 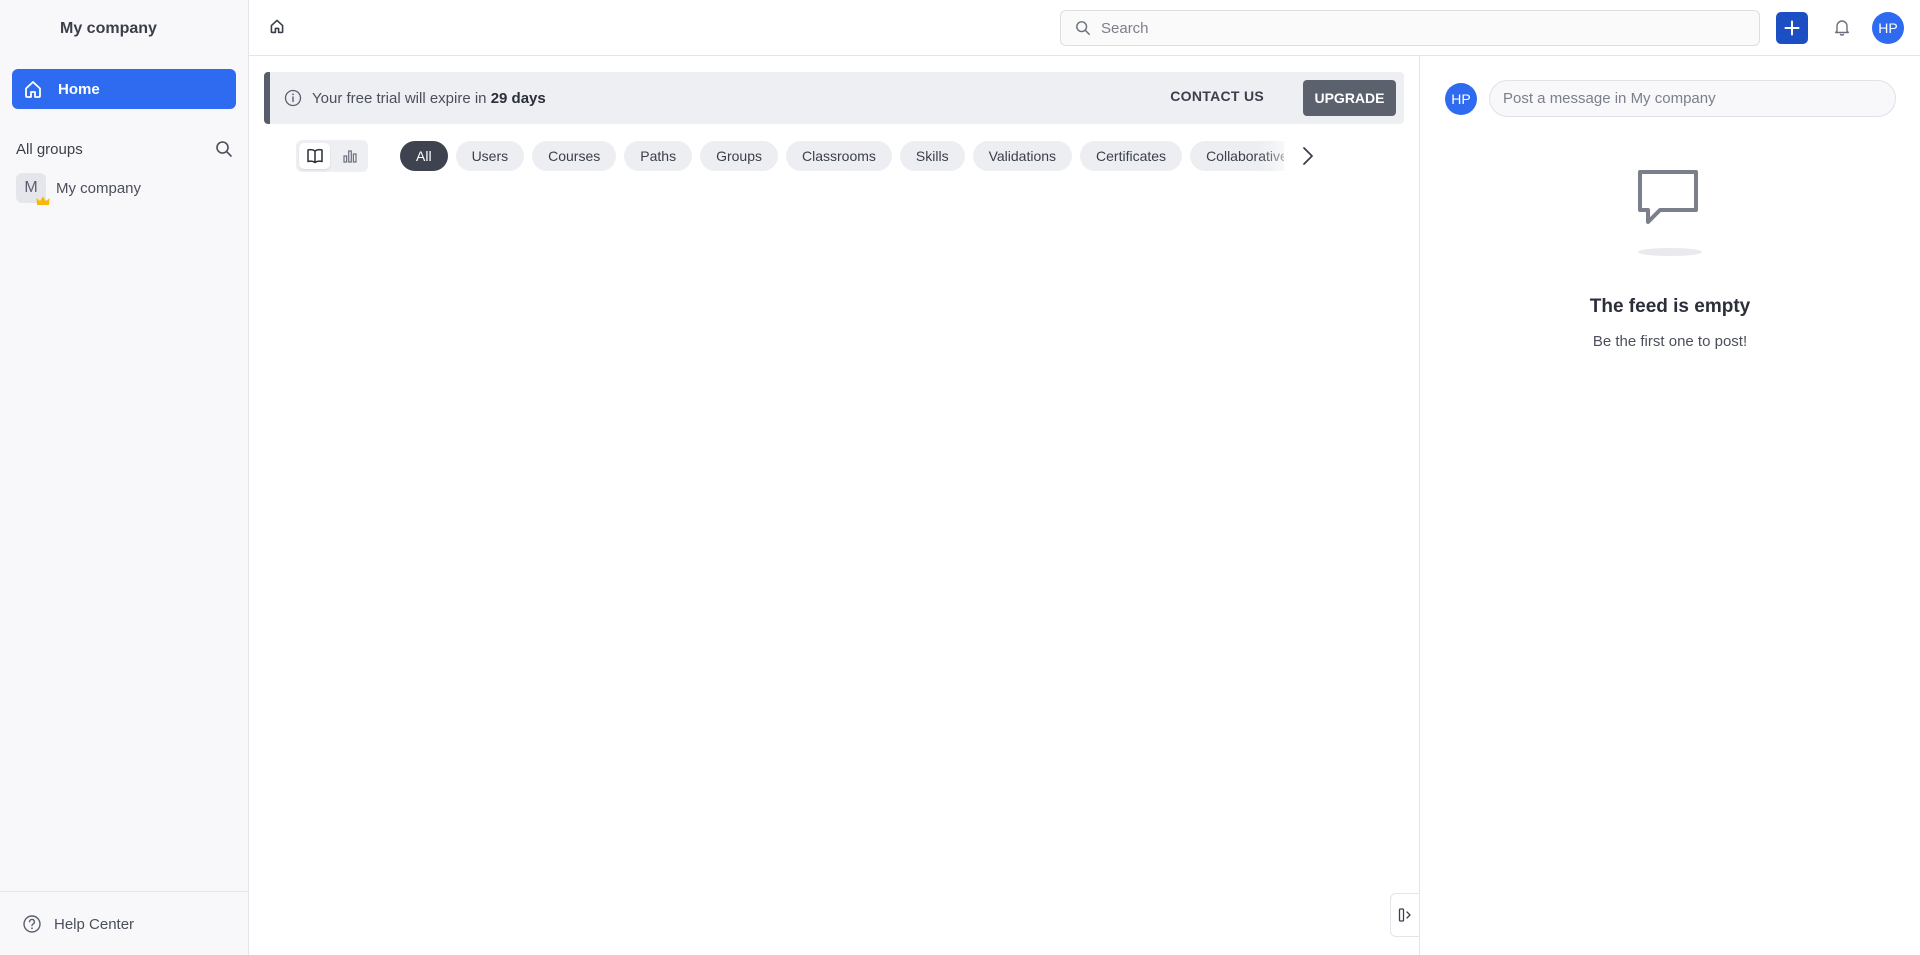 I want to click on stats-view-button, so click(x=349, y=156).